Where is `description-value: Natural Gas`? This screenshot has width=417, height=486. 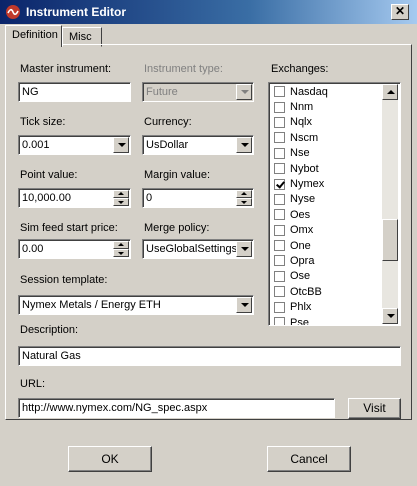 description-value: Natural Gas is located at coordinates (51, 356).